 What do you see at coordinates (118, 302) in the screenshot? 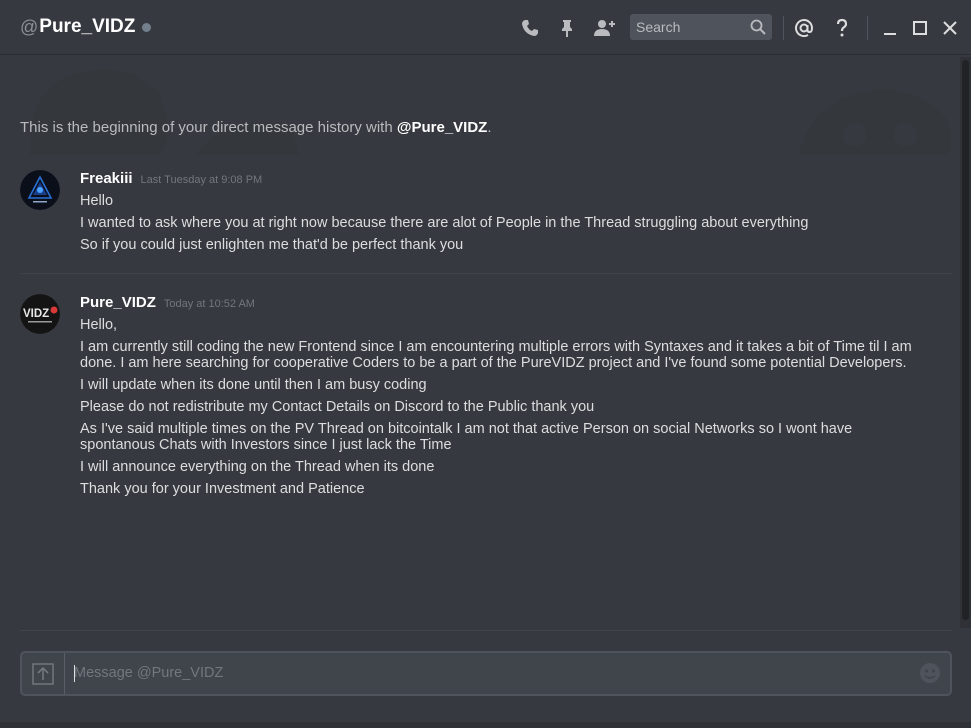
I see `message-author: Pure_VIDZ` at bounding box center [118, 302].